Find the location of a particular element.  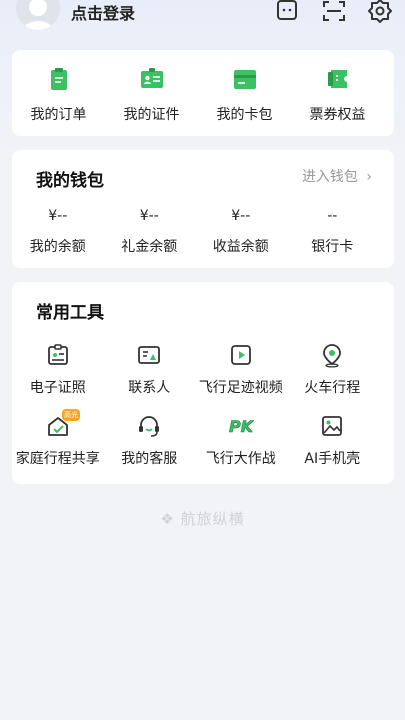

tool-family-share: 高光 家庭行程共享 is located at coordinates (58, 441).